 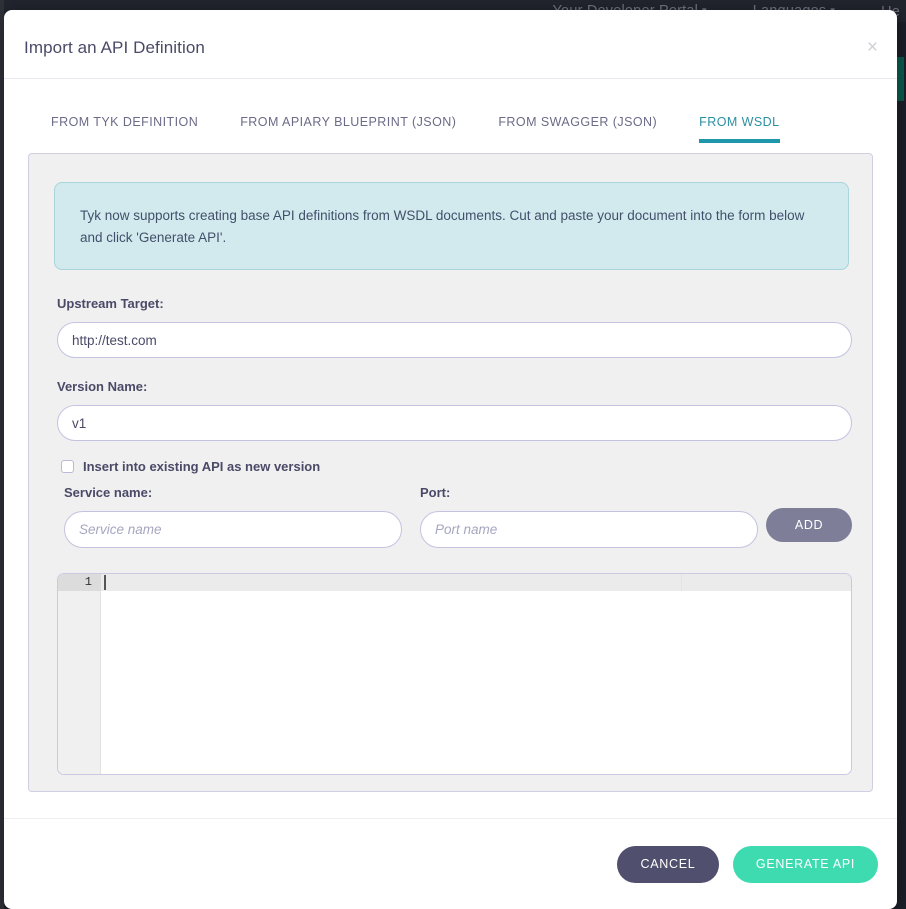 I want to click on tab-from-apiary-blueprint: FROM APIARY BLUEPRINT (JSON), so click(x=348, y=122).